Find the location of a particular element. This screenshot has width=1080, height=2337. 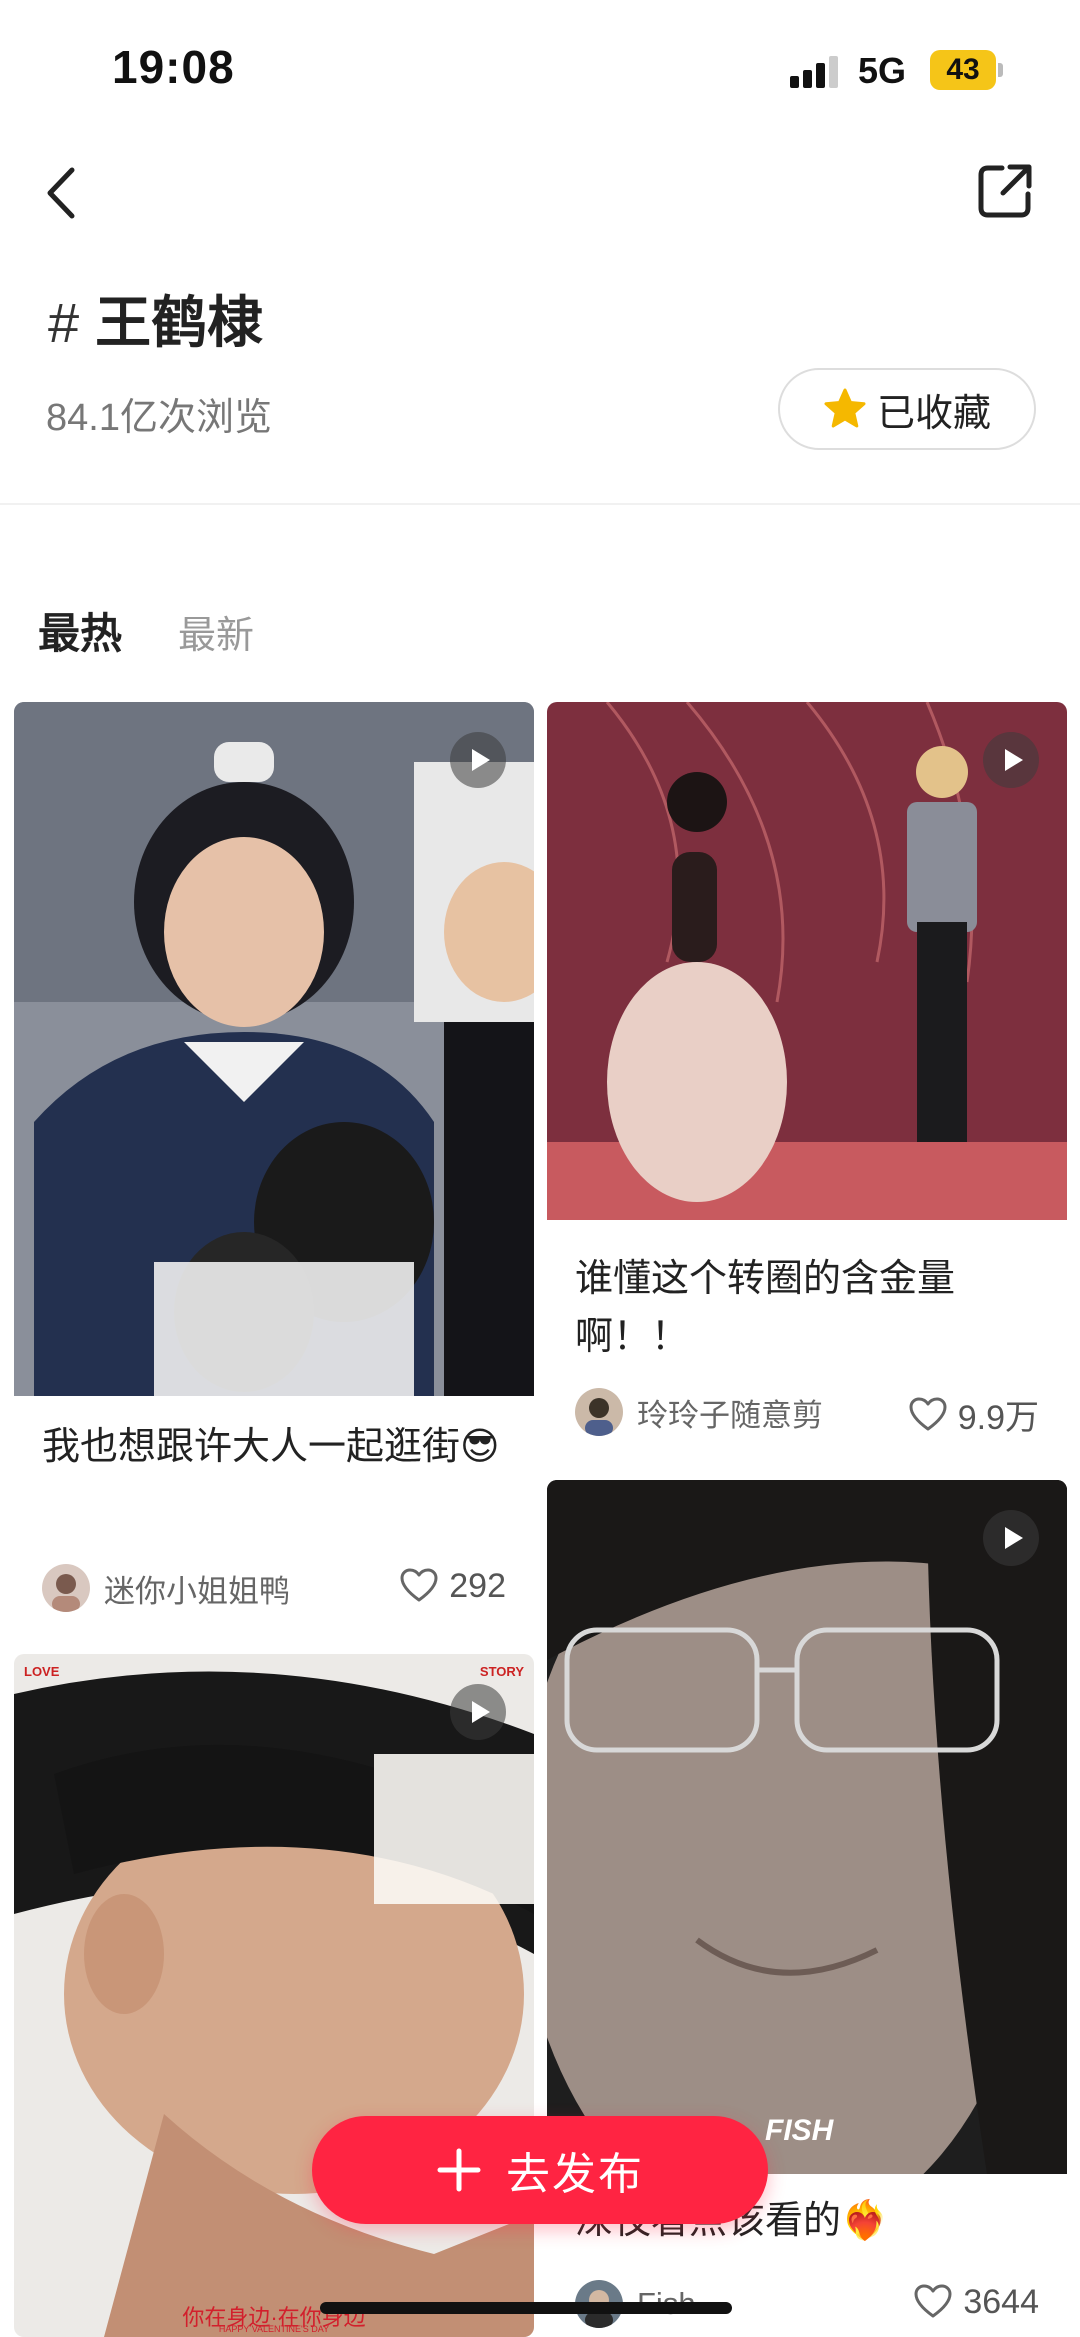

battery-level: 43 is located at coordinates (963, 70).